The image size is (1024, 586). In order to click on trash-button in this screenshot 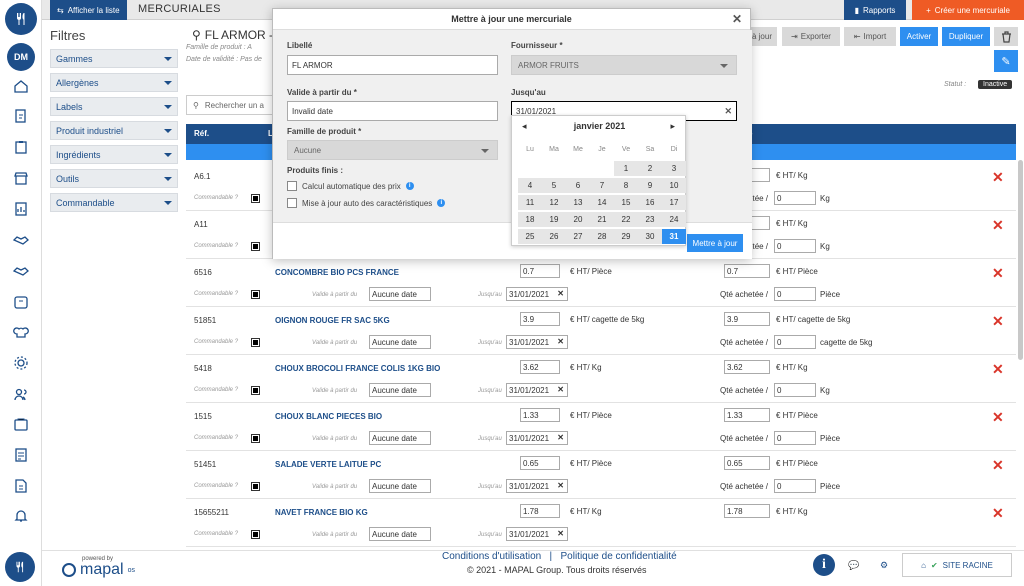, I will do `click(1006, 36)`.